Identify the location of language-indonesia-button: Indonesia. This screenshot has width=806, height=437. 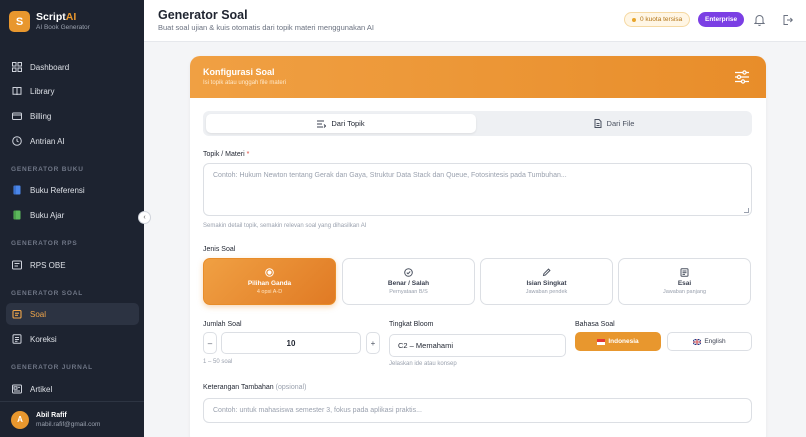
(618, 341).